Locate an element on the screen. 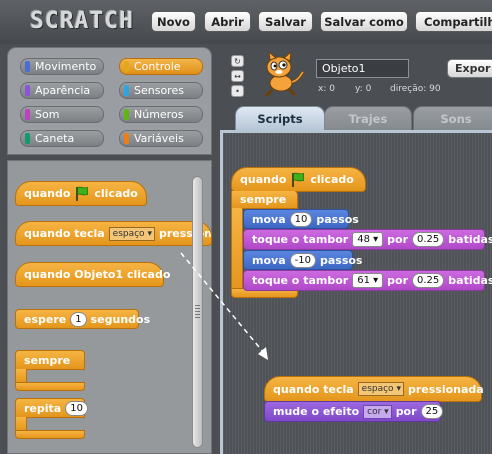 The image size is (492, 454). block-label: quando tecla is located at coordinates (313, 389).